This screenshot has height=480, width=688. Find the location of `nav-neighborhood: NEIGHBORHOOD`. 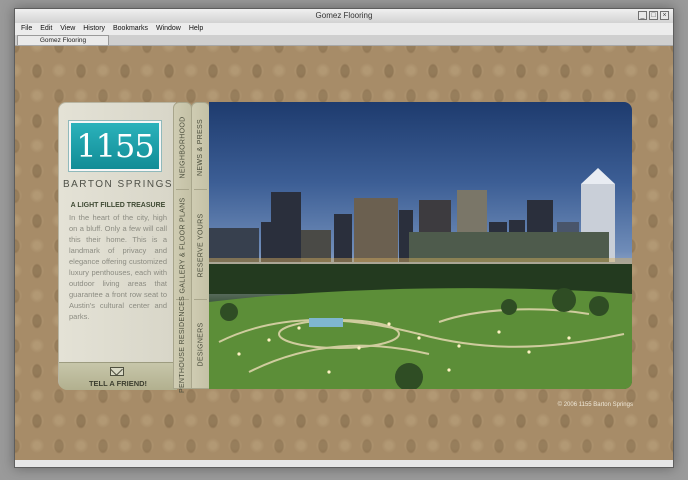

nav-neighborhood: NEIGHBORHOOD is located at coordinates (182, 147).